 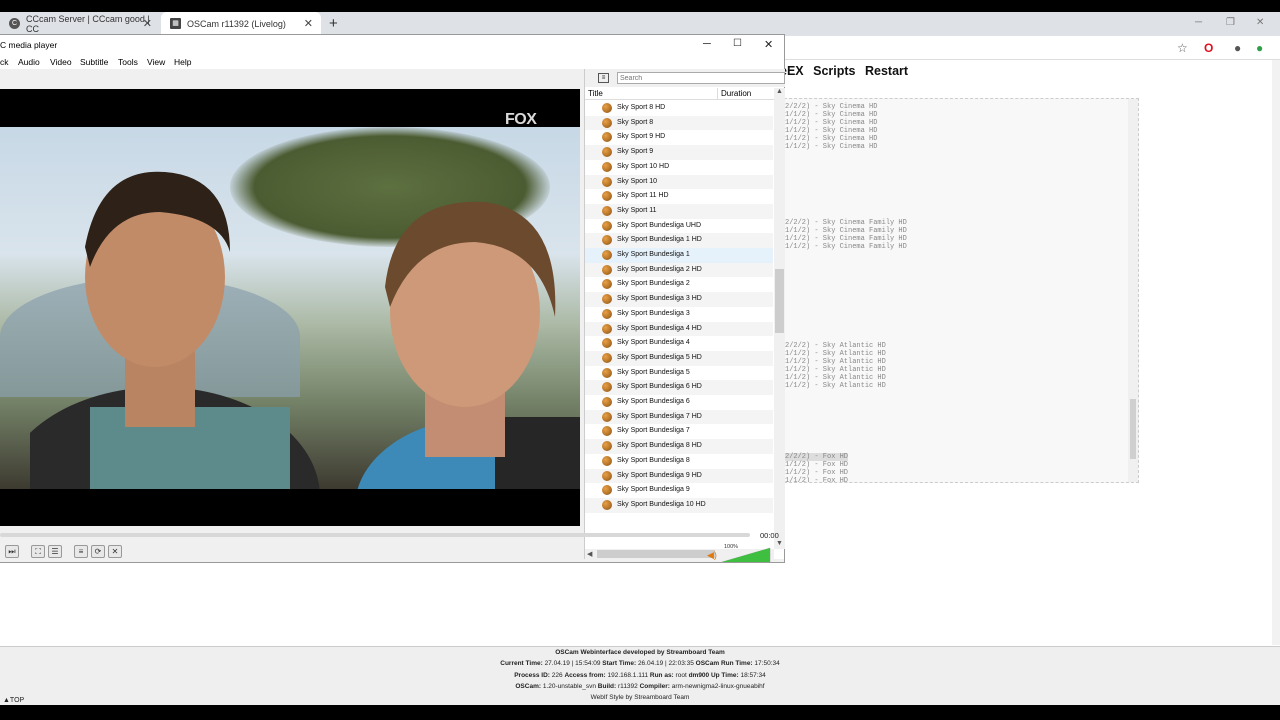 I want to click on playlist-item: Sky Sport Bundesliga 6, so click(x=679, y=402).